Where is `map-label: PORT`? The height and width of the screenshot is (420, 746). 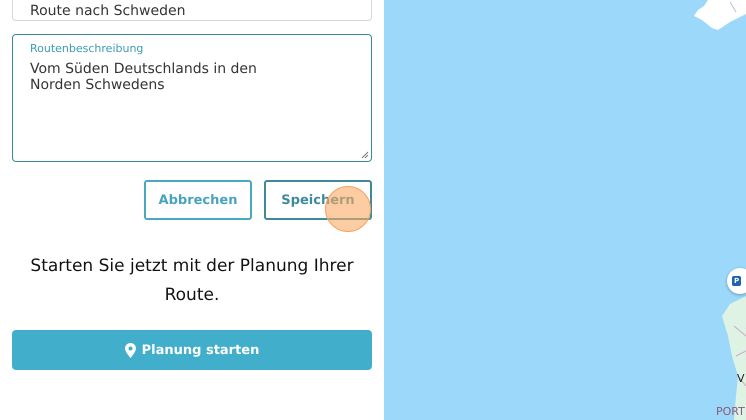
map-label: PORT is located at coordinates (730, 411).